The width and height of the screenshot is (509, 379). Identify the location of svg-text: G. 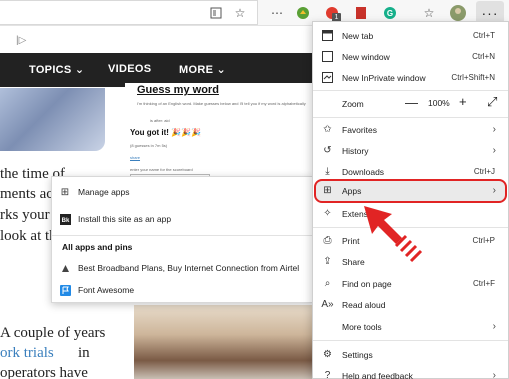
(390, 13).